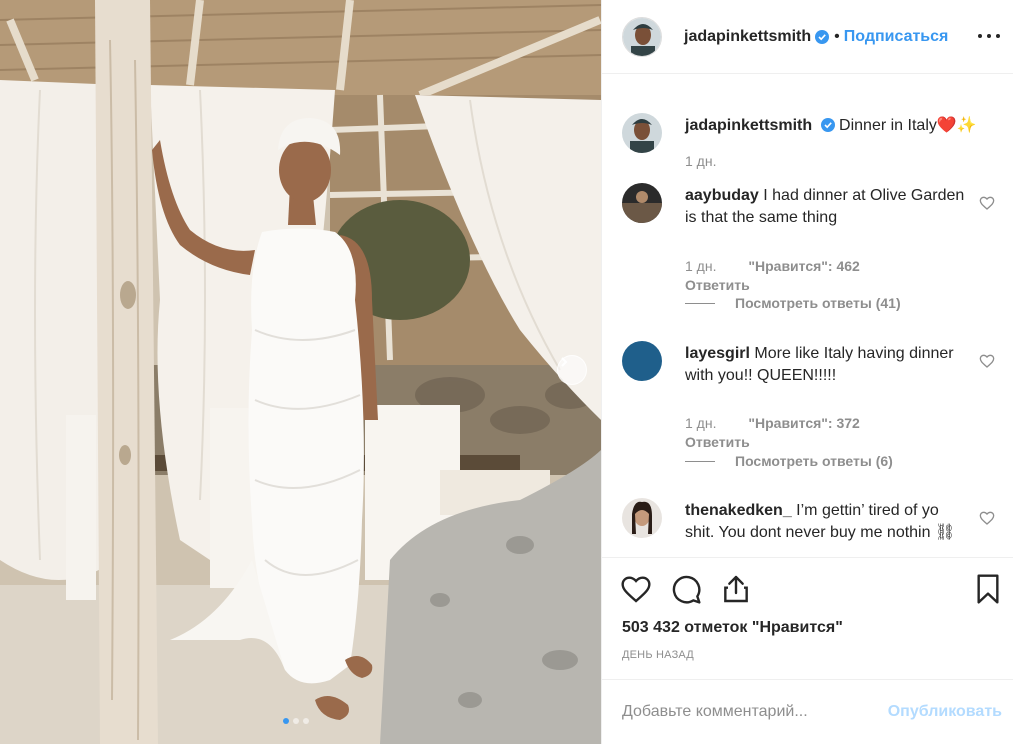  What do you see at coordinates (636, 589) in the screenshot?
I see `like-heart-icon` at bounding box center [636, 589].